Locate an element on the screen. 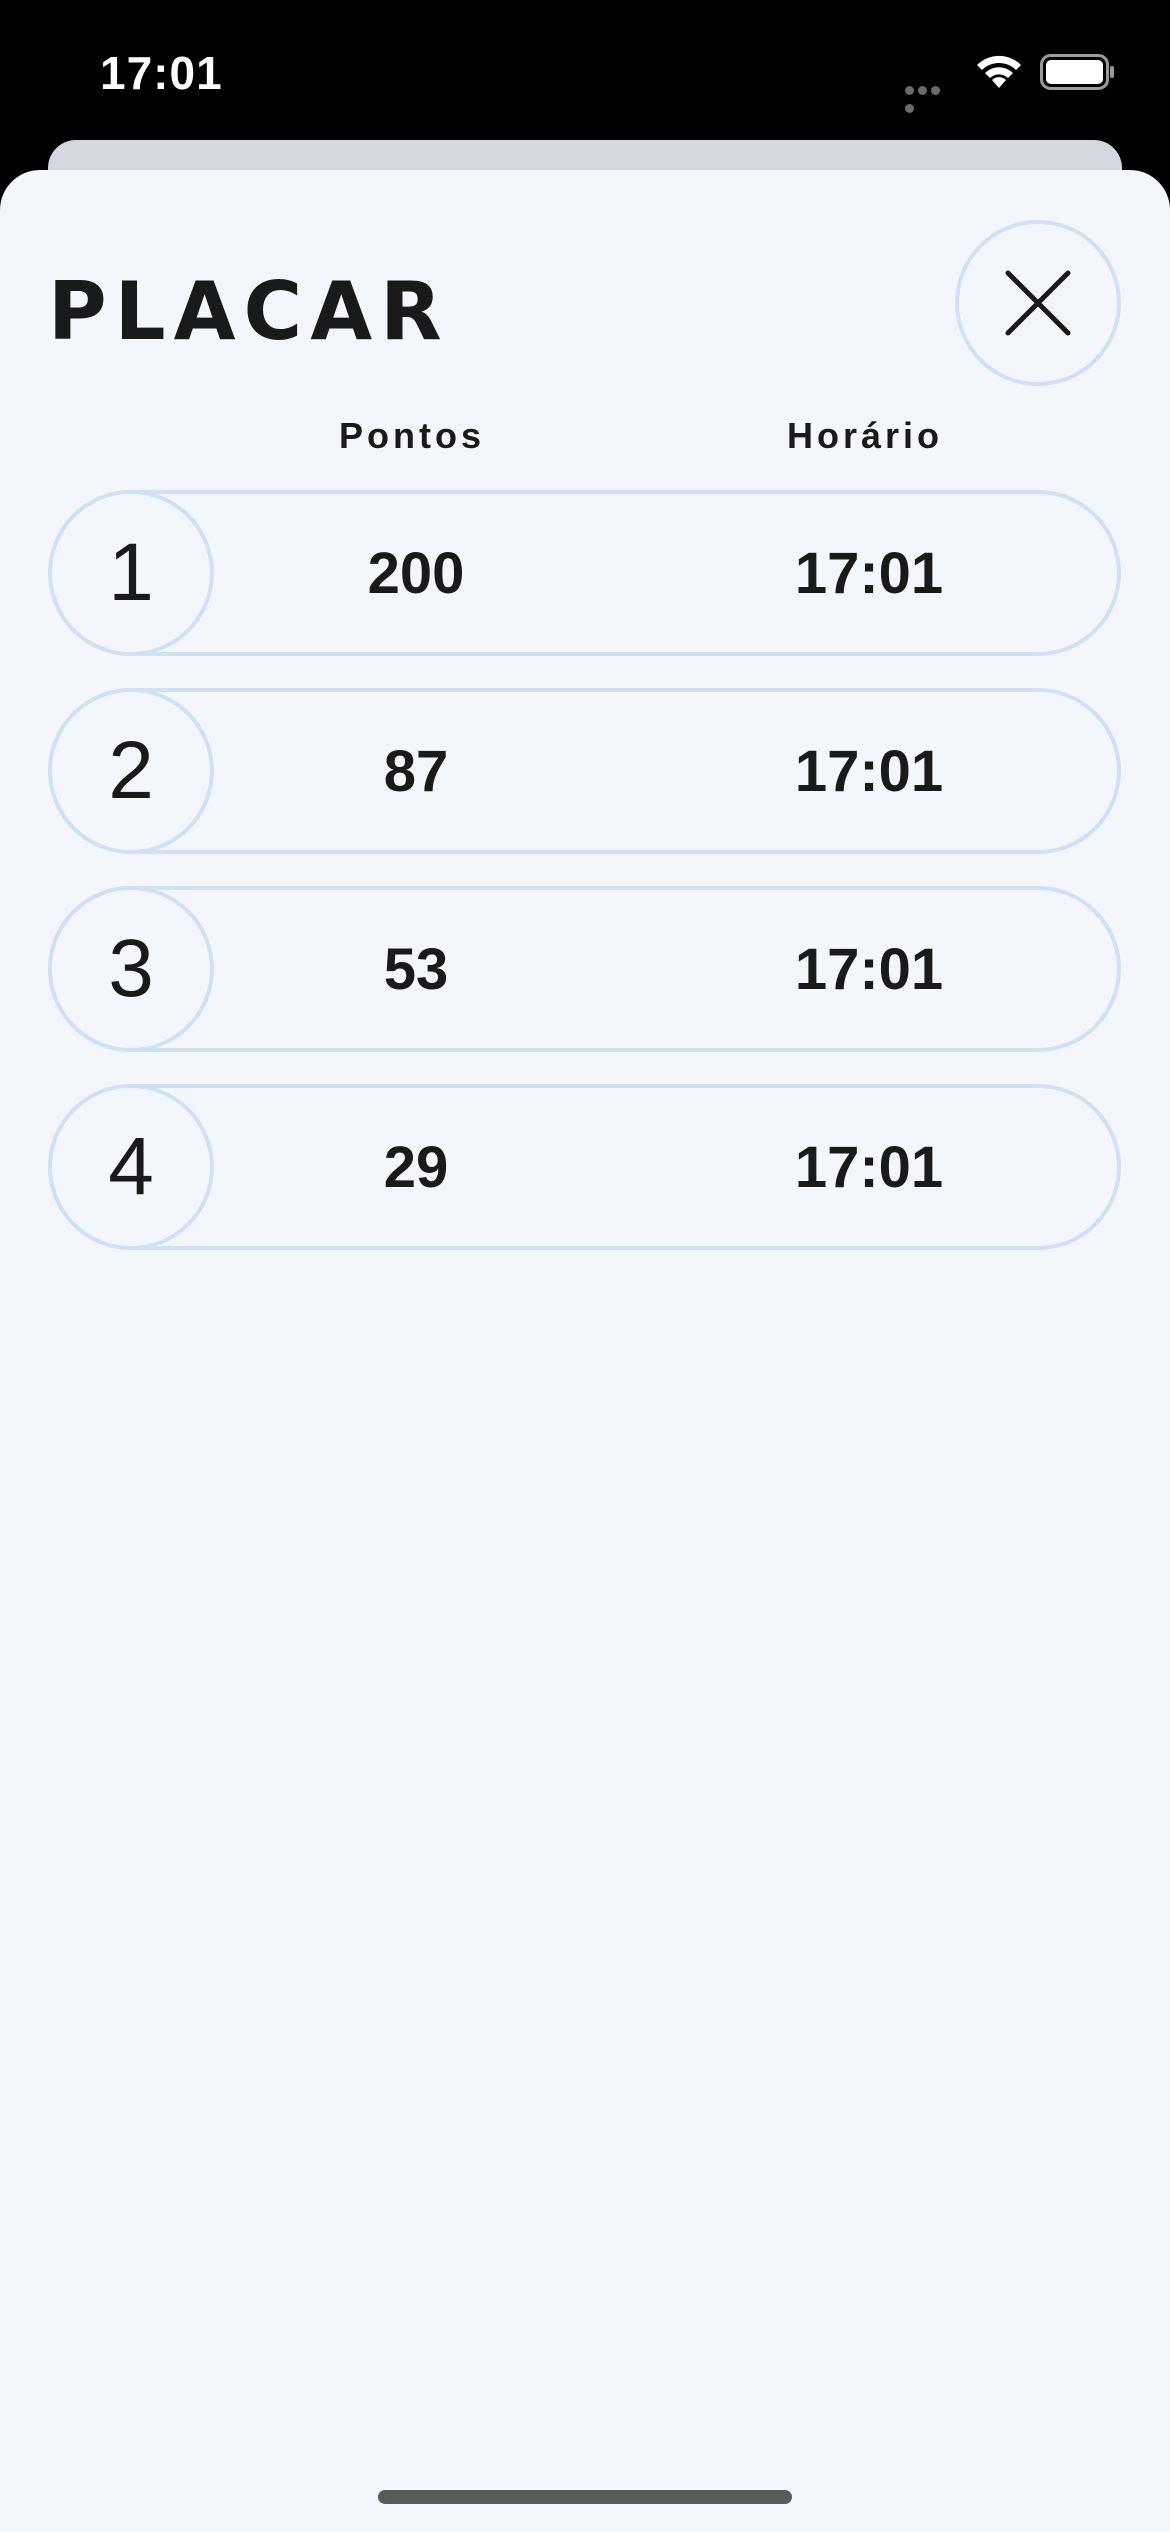  points-value: 53 is located at coordinates (416, 969).